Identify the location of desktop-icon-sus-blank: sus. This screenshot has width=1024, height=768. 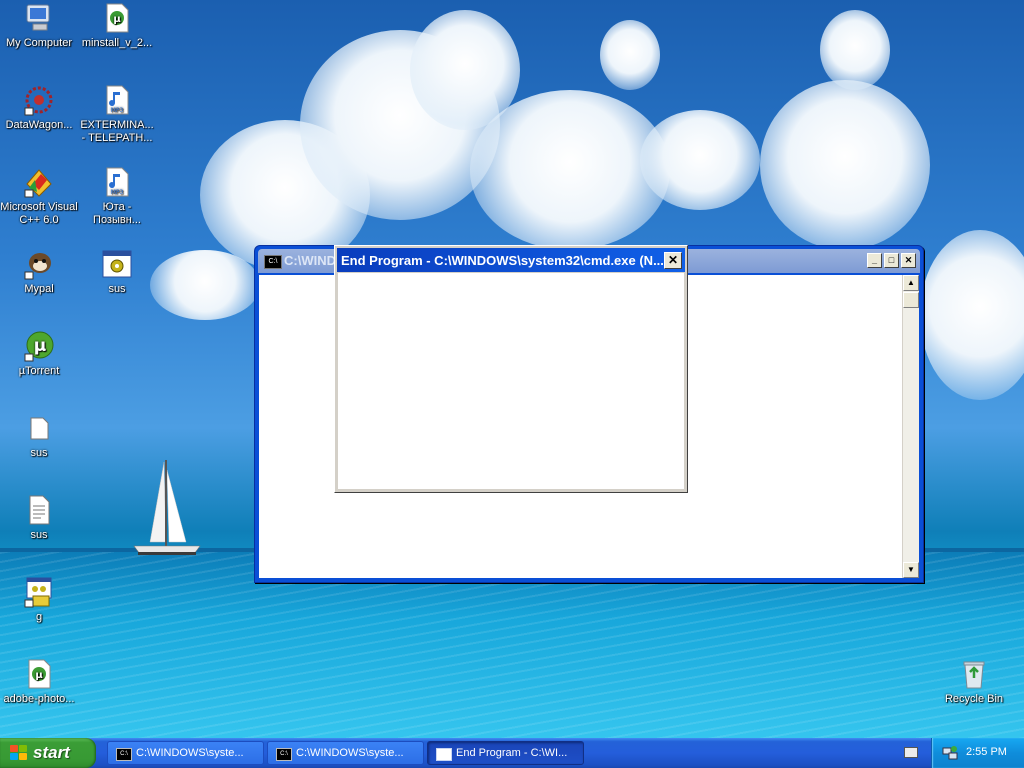
(39, 436).